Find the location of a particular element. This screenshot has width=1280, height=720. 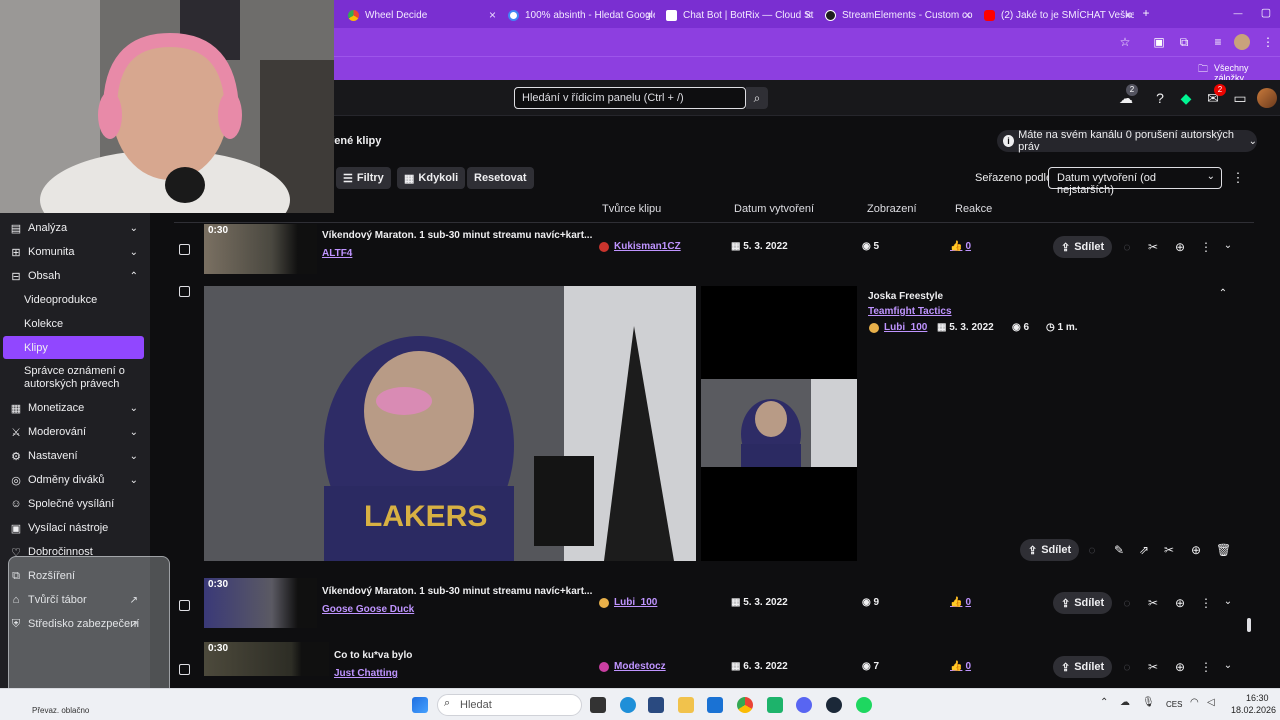

clock-time: 16:30 is located at coordinates (1257, 698).